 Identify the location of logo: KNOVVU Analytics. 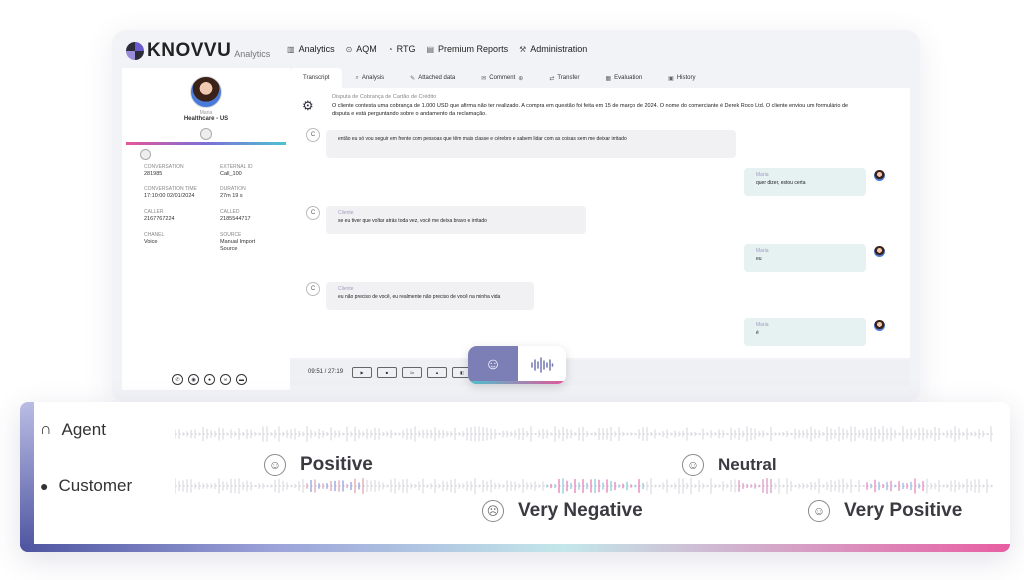
(198, 51).